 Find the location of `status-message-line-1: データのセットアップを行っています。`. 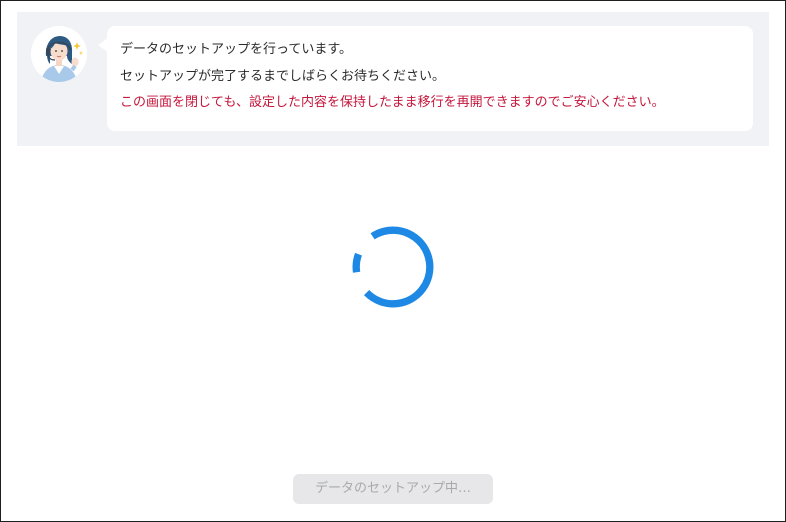

status-message-line-1: データのセットアップを行っています。 is located at coordinates (236, 49).